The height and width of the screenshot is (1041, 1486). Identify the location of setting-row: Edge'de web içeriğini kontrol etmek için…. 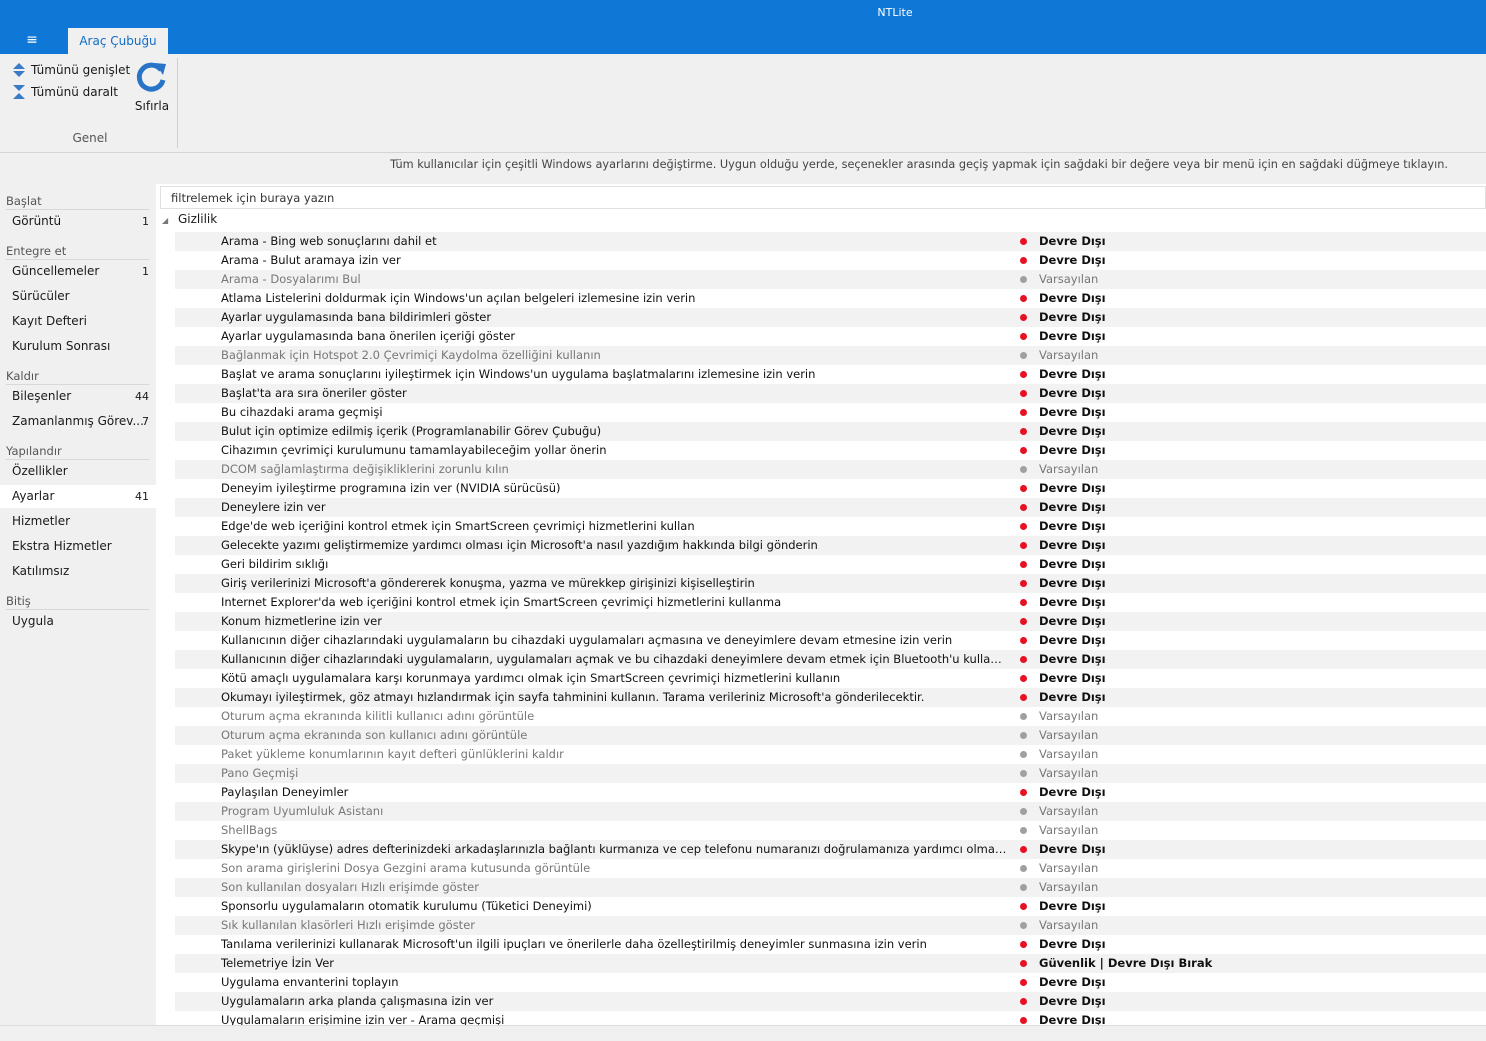
(830, 526).